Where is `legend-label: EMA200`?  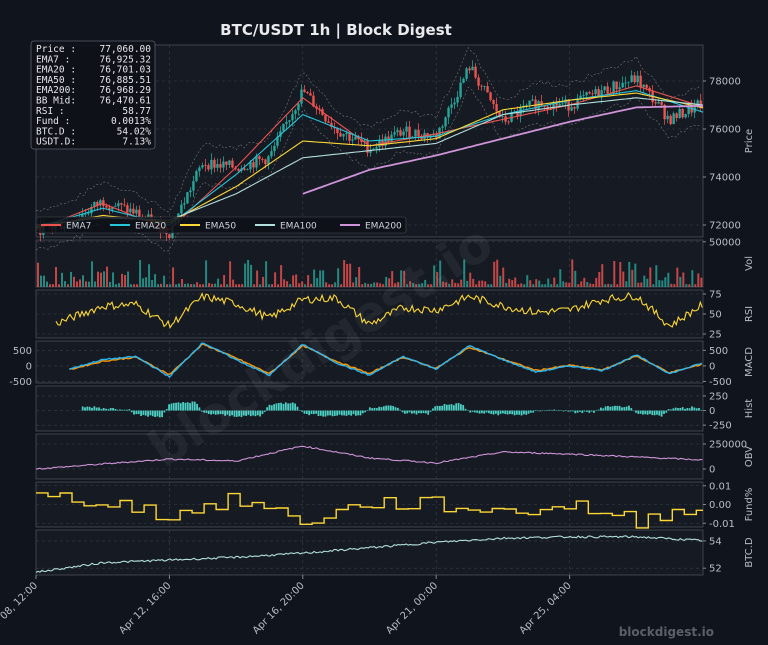
legend-label: EMA200 is located at coordinates (383, 227).